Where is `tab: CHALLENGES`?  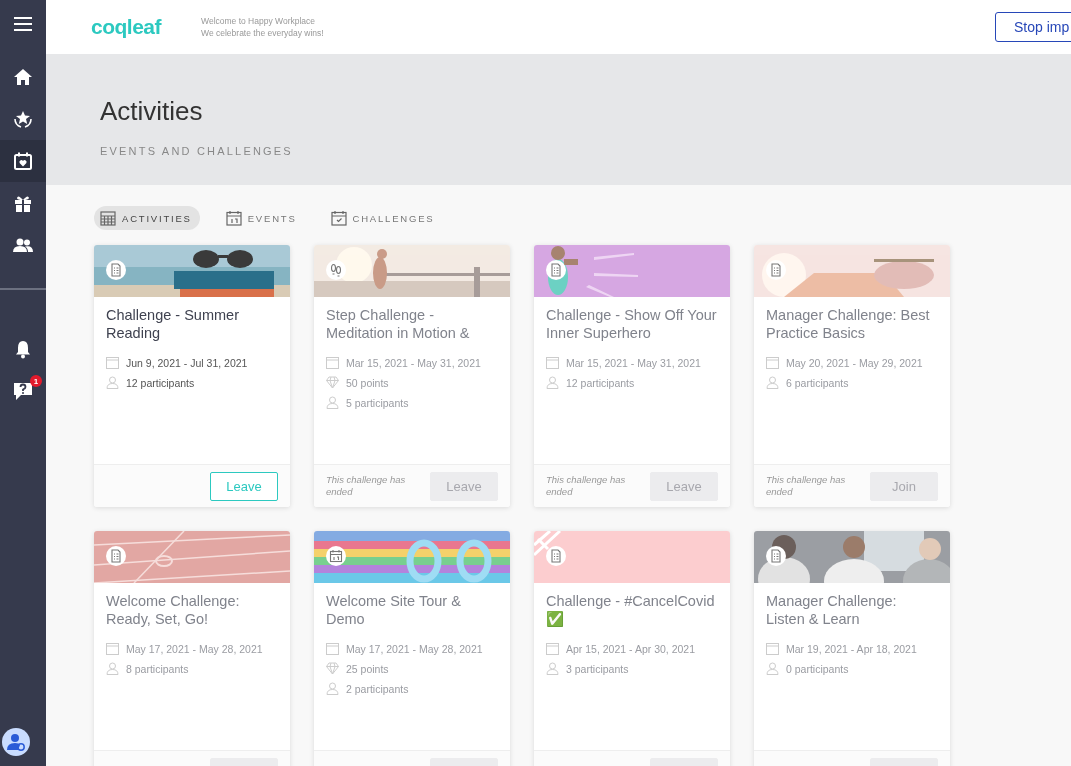 tab: CHALLENGES is located at coordinates (383, 218).